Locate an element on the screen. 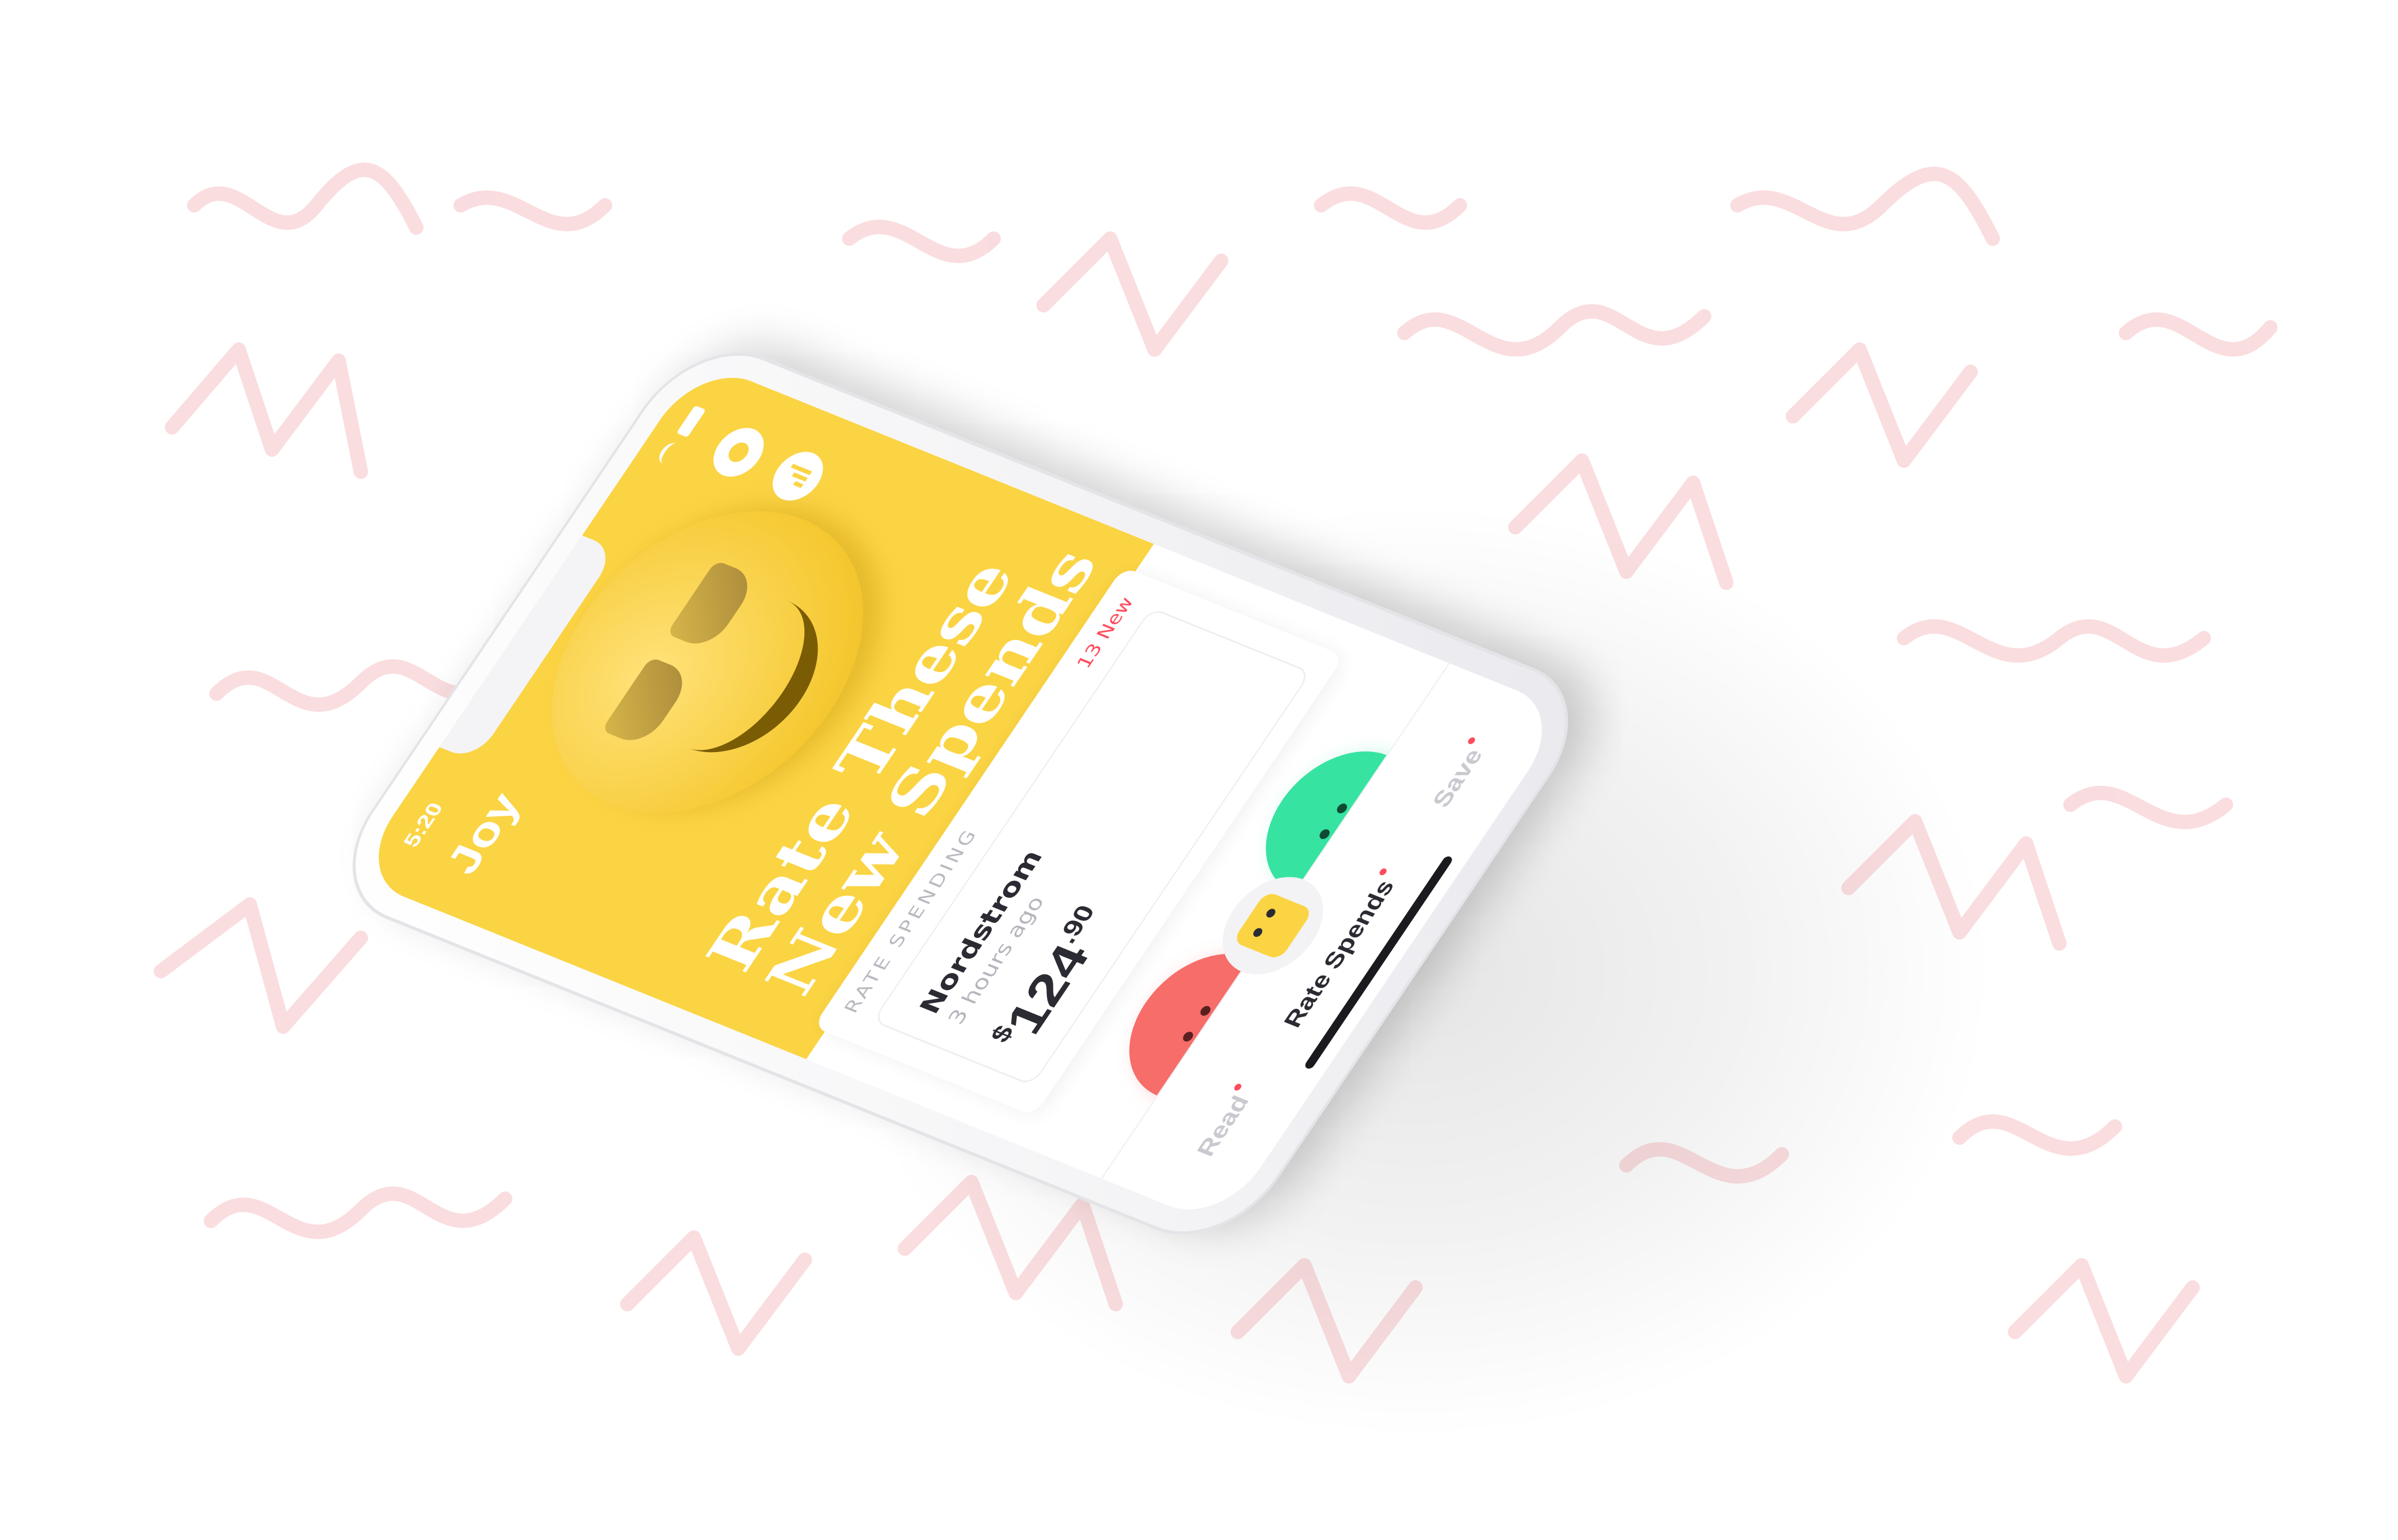  bar-chart-icon is located at coordinates (798, 484).